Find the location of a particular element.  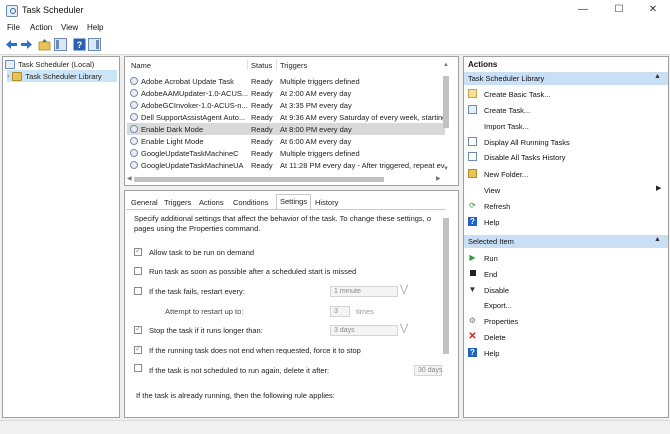

menu-file: File is located at coordinates (13, 27).